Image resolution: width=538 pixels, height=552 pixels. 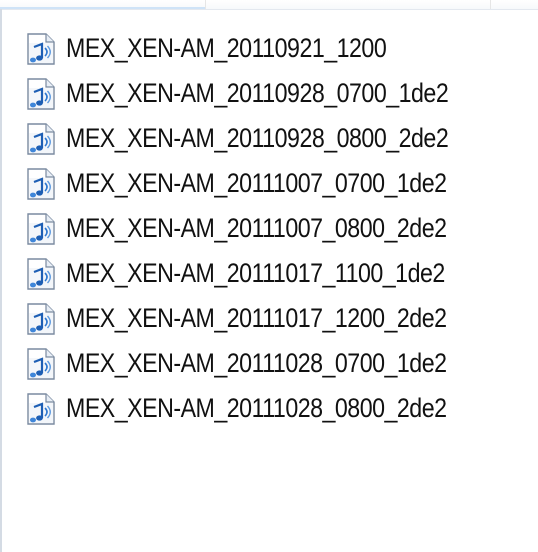 I want to click on pane-border, so click(x=1, y=280).